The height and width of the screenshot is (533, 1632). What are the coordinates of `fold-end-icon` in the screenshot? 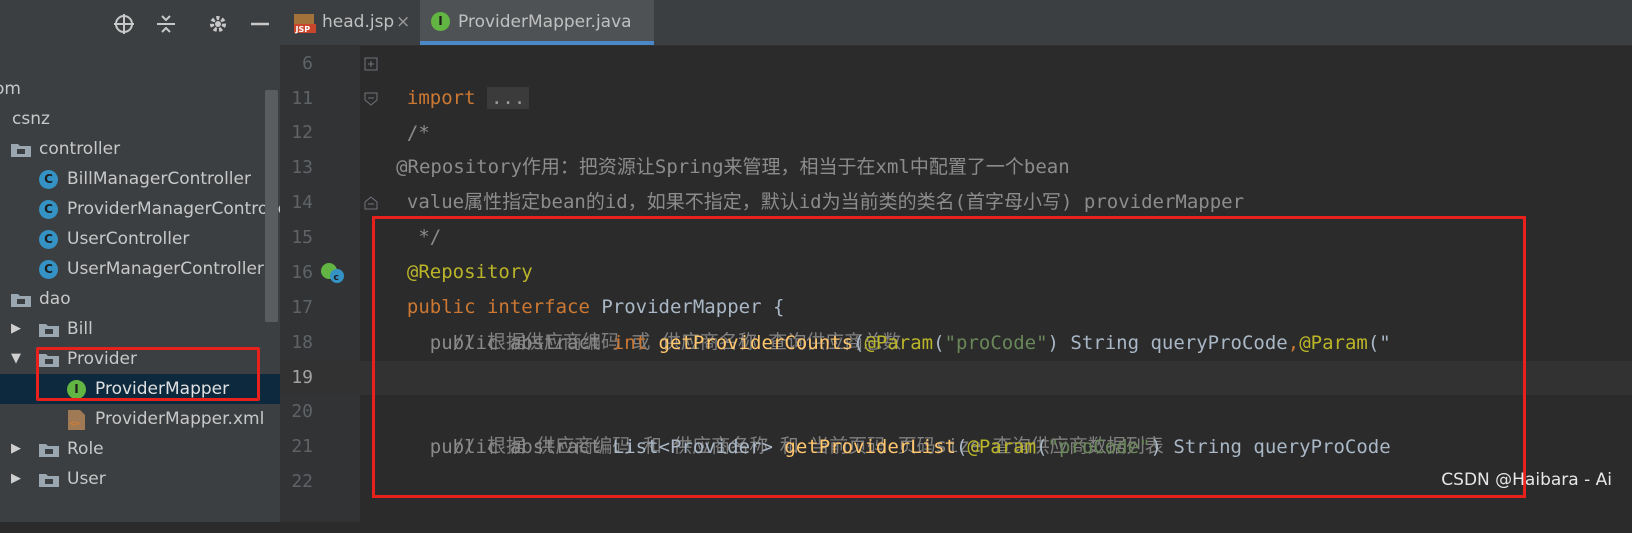 It's located at (371, 203).